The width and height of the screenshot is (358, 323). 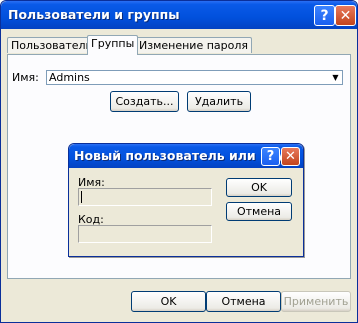 I want to click on dialog-name-field, so click(x=145, y=197).